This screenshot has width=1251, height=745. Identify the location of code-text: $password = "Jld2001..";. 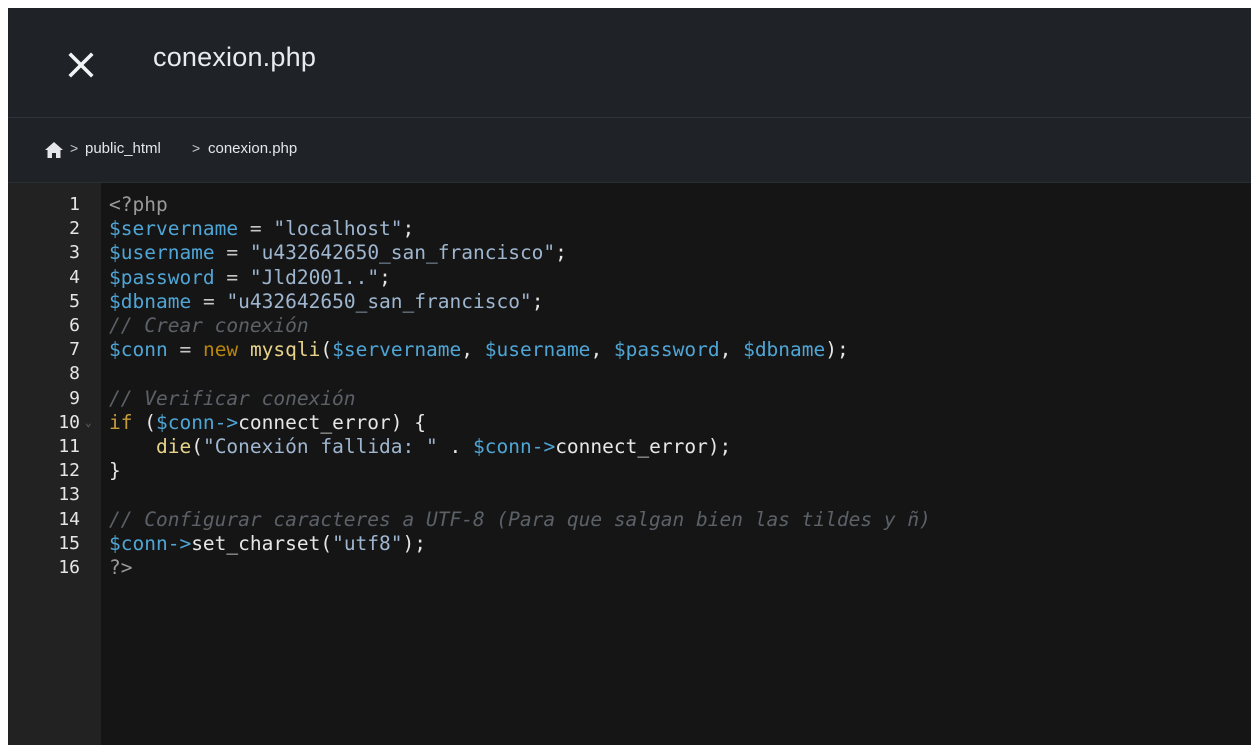
(250, 277).